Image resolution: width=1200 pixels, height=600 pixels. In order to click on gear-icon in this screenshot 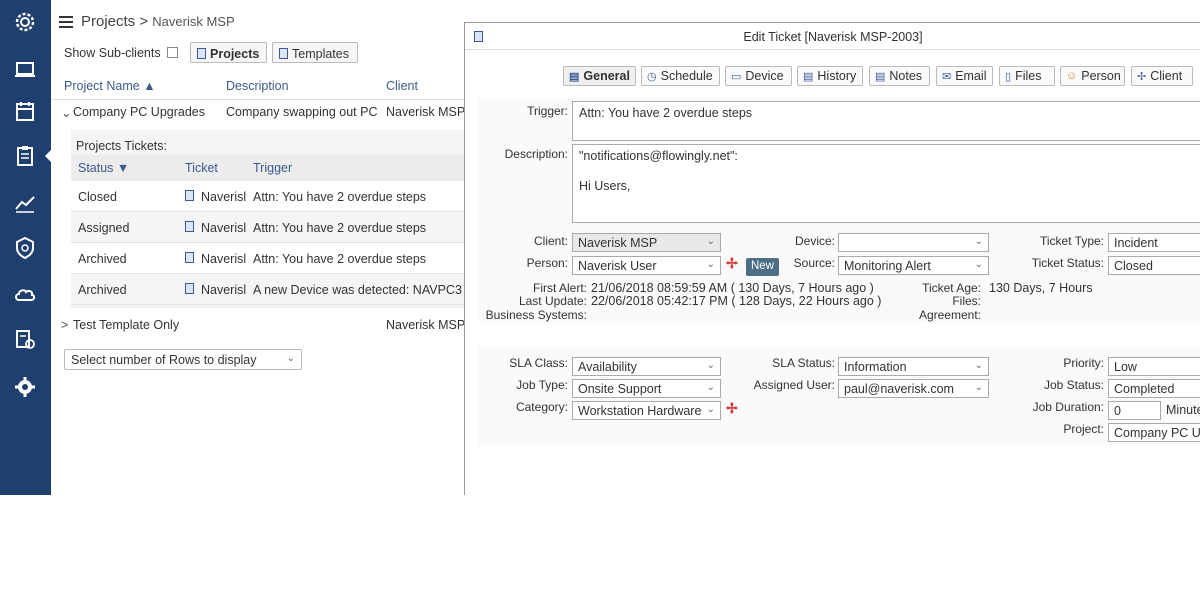, I will do `click(25, 387)`.